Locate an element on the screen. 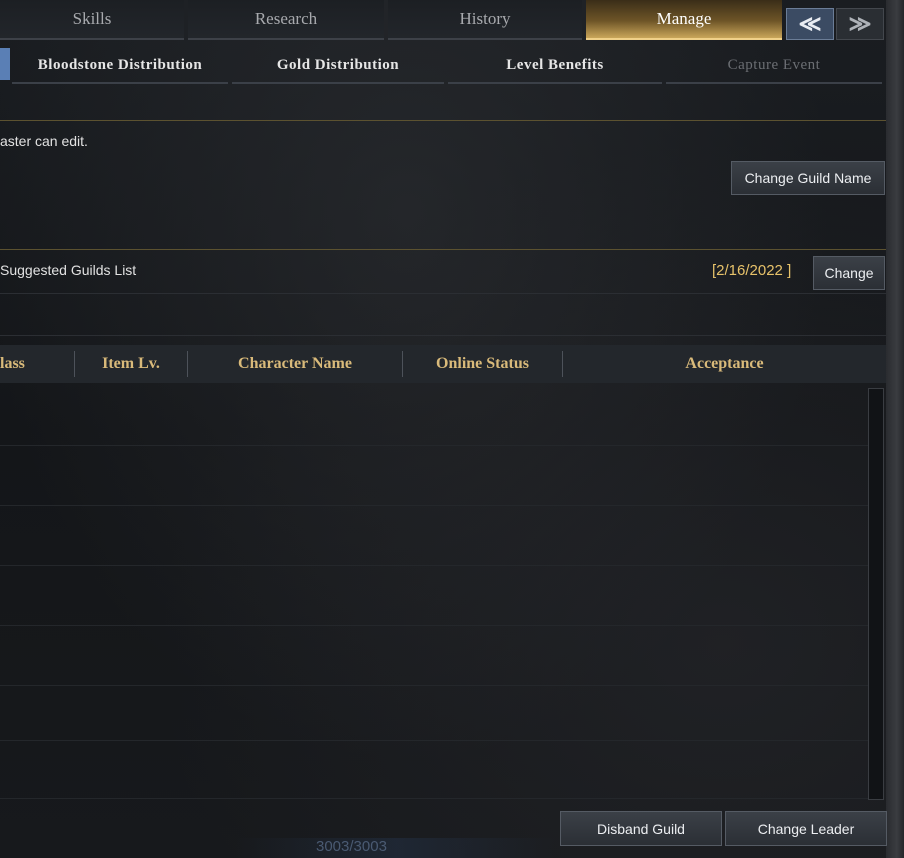  suggested-date: [2/16/2022 ] is located at coordinates (752, 270).